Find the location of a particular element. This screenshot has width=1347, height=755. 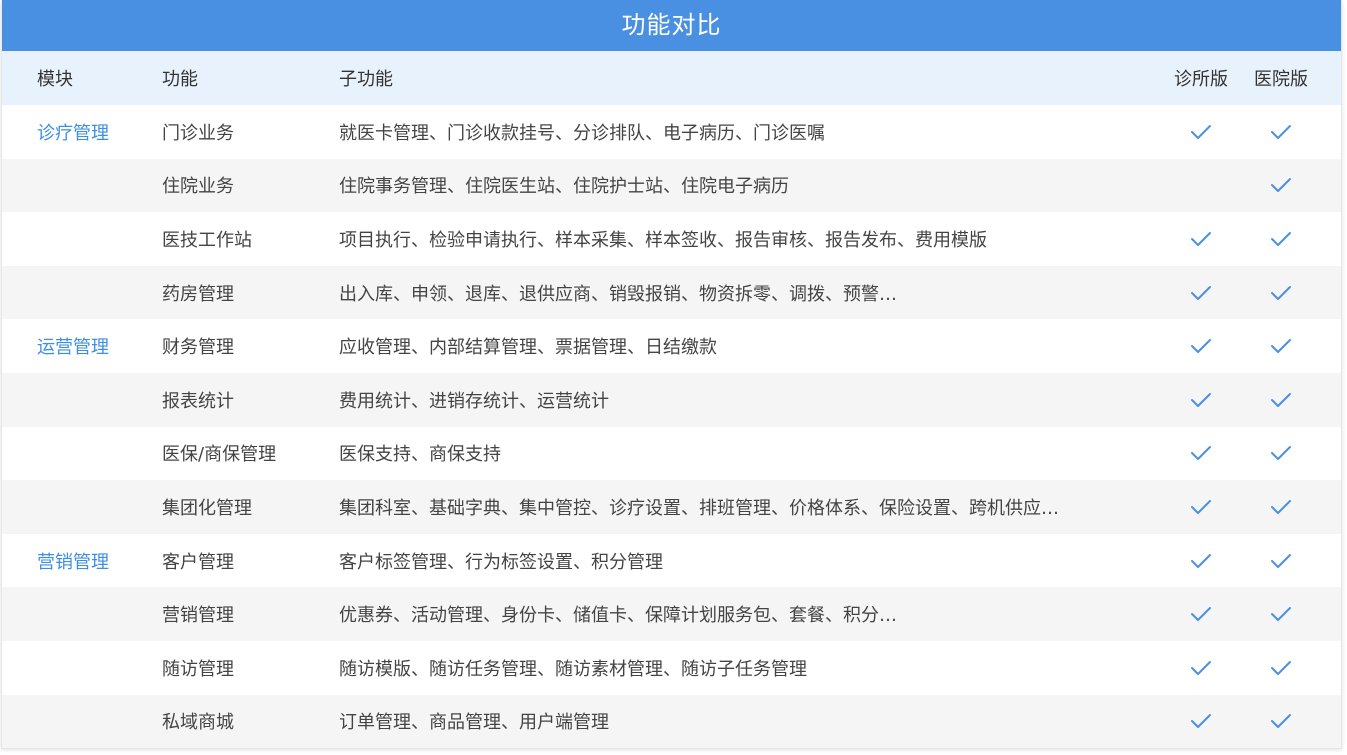

function-cell: 集团化管理 is located at coordinates (207, 508).